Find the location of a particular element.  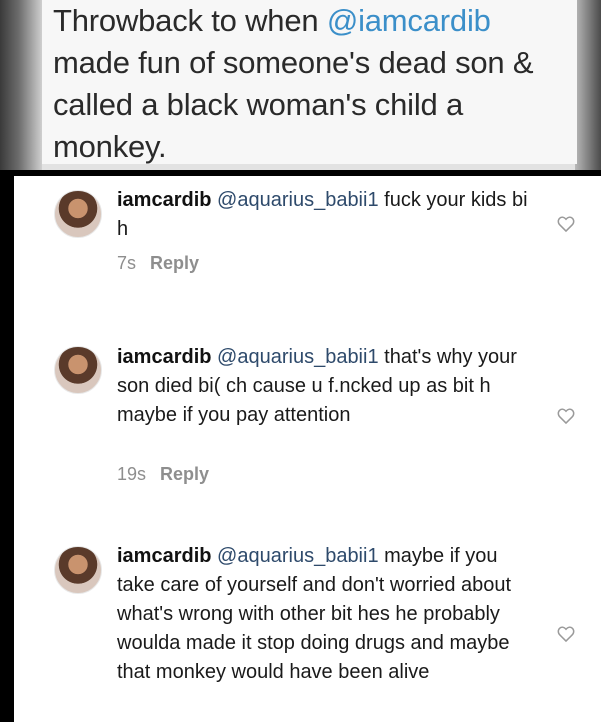

comment-meta: 7s Reply is located at coordinates (158, 263).